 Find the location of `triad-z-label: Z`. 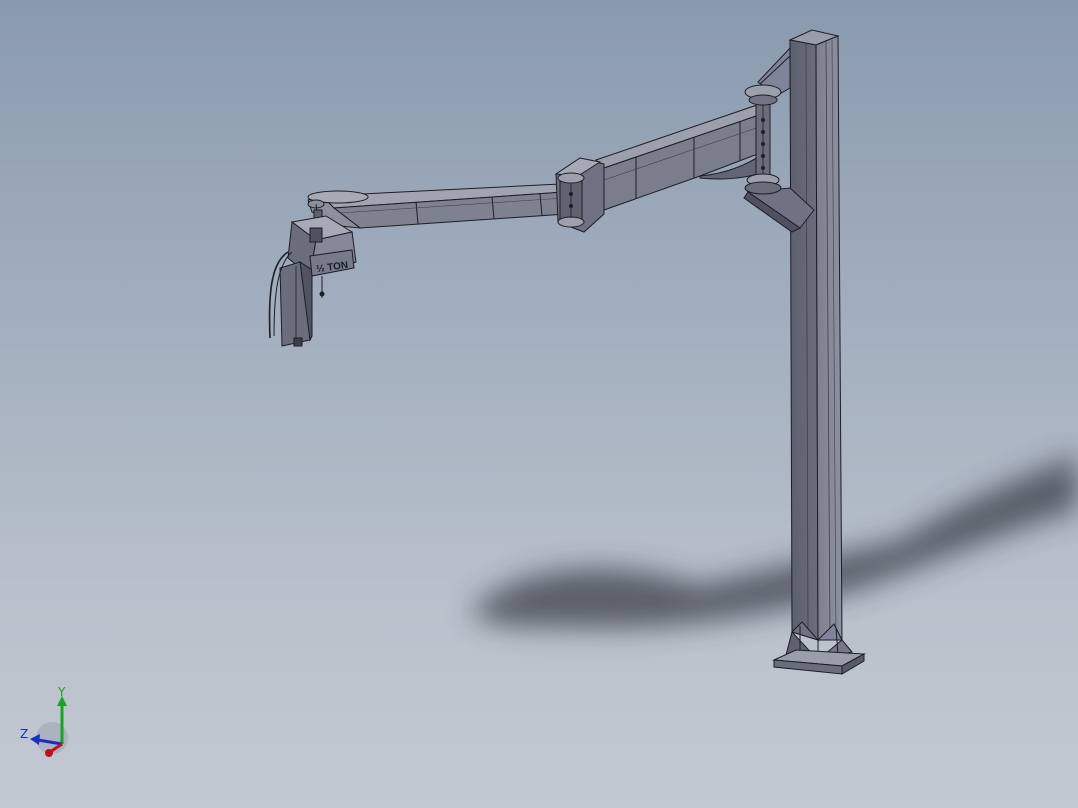

triad-z-label: Z is located at coordinates (24, 734).